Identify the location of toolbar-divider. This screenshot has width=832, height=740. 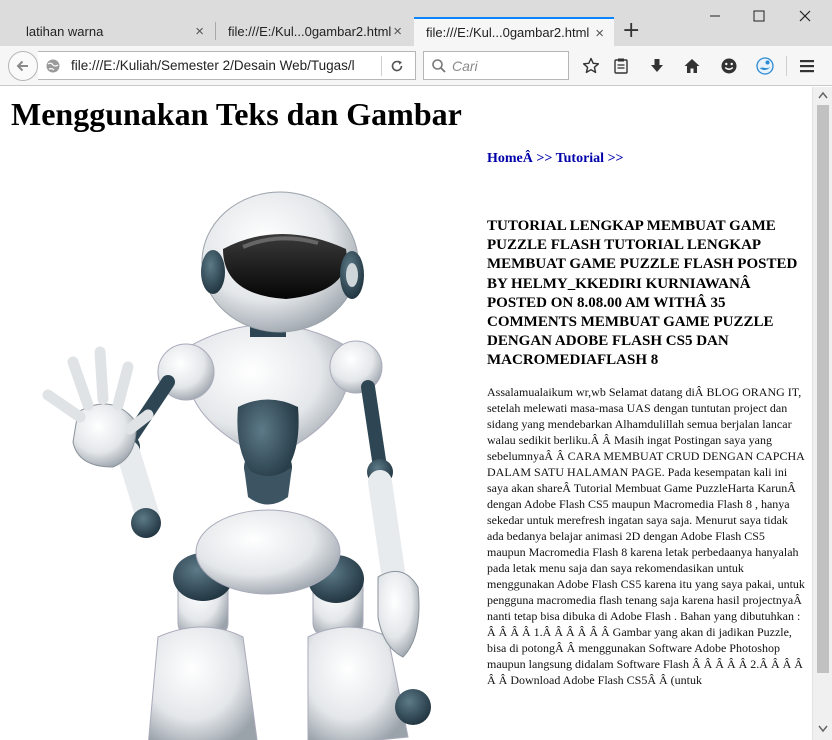
(786, 66).